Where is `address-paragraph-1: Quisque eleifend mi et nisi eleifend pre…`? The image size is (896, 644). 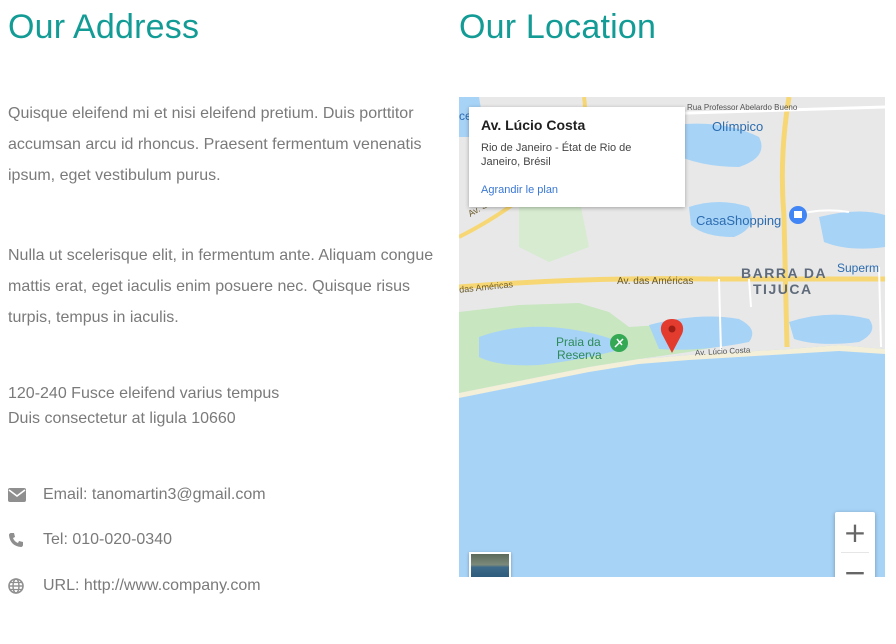 address-paragraph-1: Quisque eleifend mi et nisi eleifend pre… is located at coordinates (215, 144).